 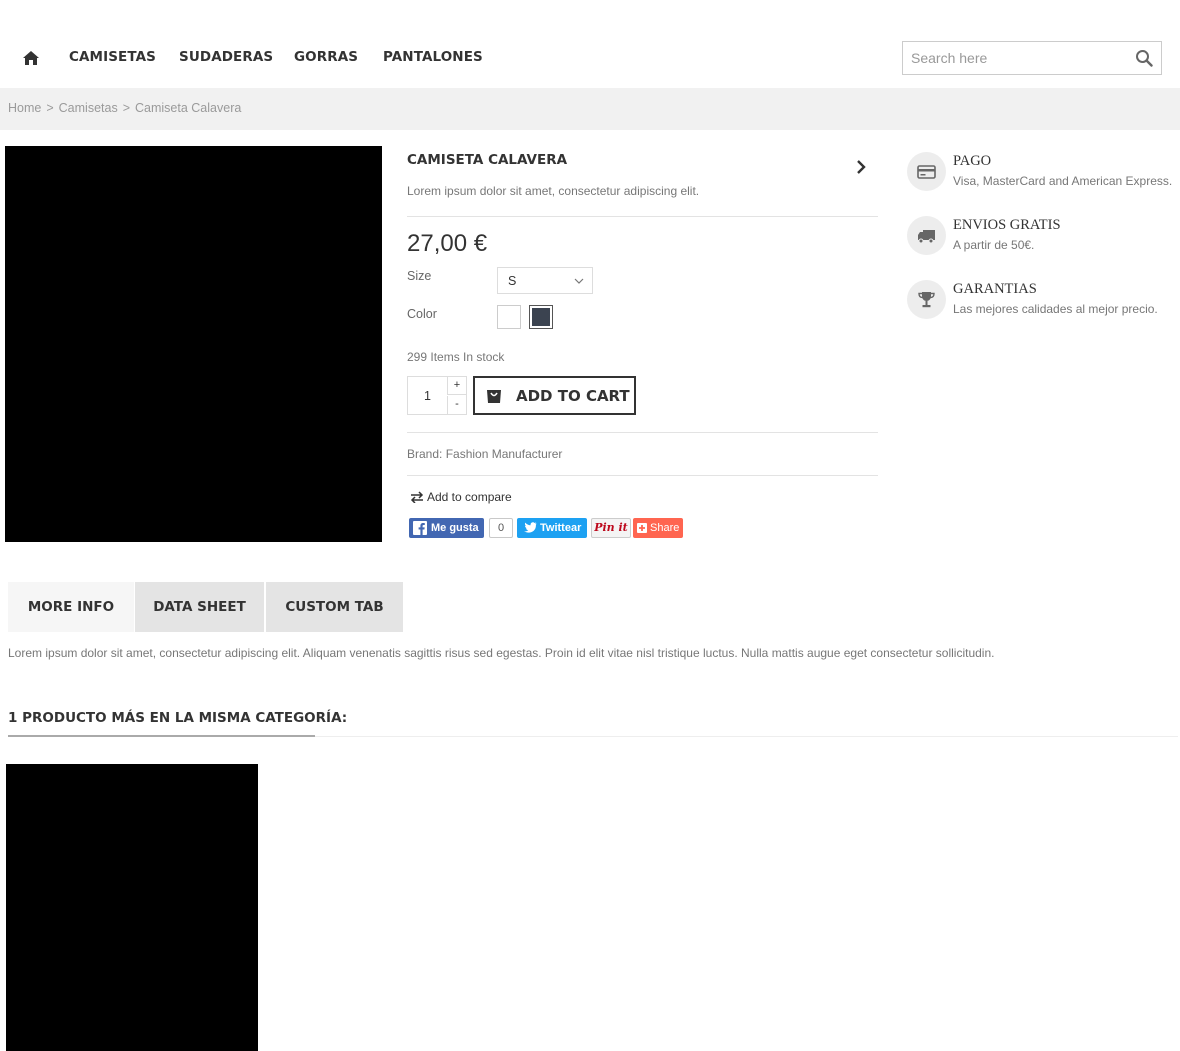 What do you see at coordinates (456, 386) in the screenshot?
I see `quantity-increase-button: +` at bounding box center [456, 386].